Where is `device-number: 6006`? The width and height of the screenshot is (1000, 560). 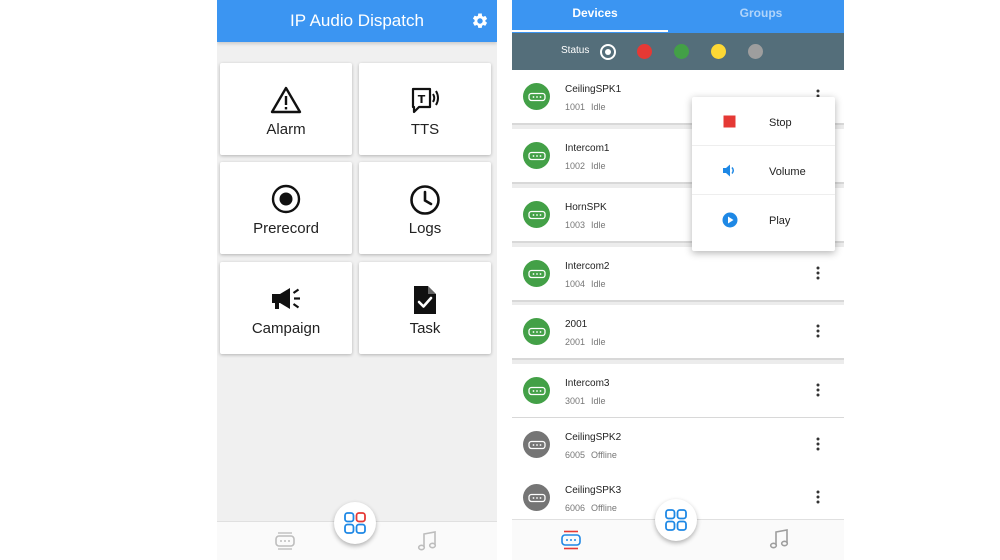 device-number: 6006 is located at coordinates (575, 508).